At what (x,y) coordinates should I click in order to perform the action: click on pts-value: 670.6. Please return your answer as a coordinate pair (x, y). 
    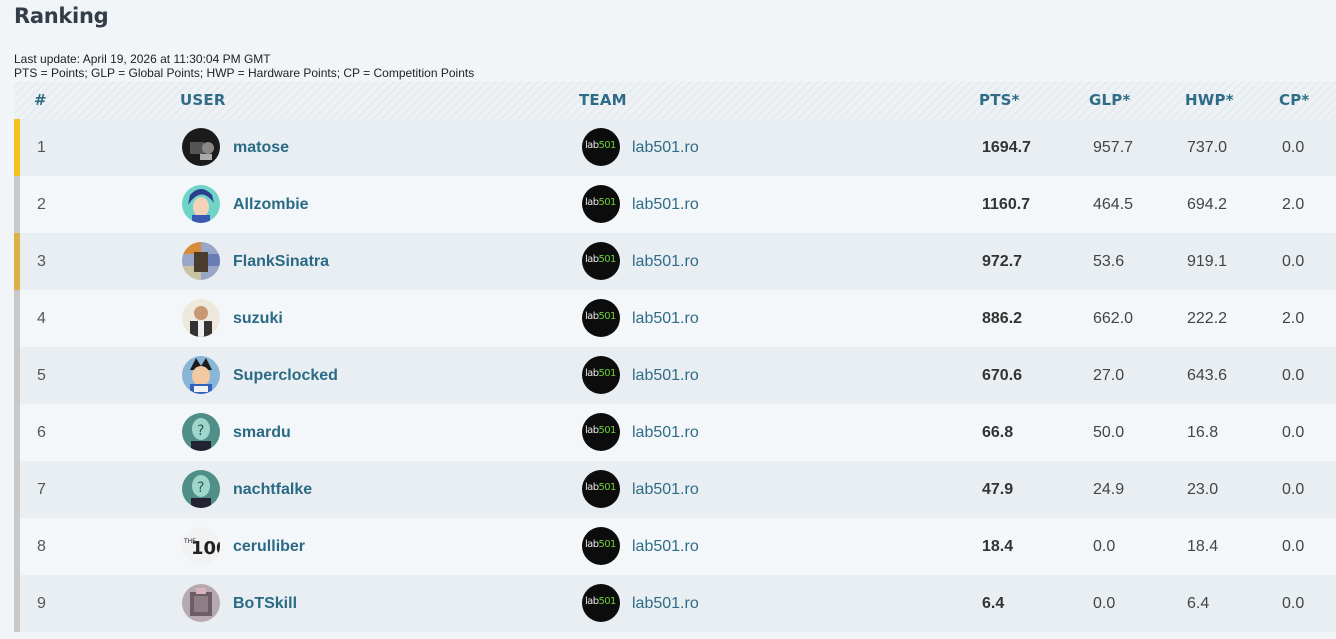
    Looking at the image, I should click on (1002, 375).